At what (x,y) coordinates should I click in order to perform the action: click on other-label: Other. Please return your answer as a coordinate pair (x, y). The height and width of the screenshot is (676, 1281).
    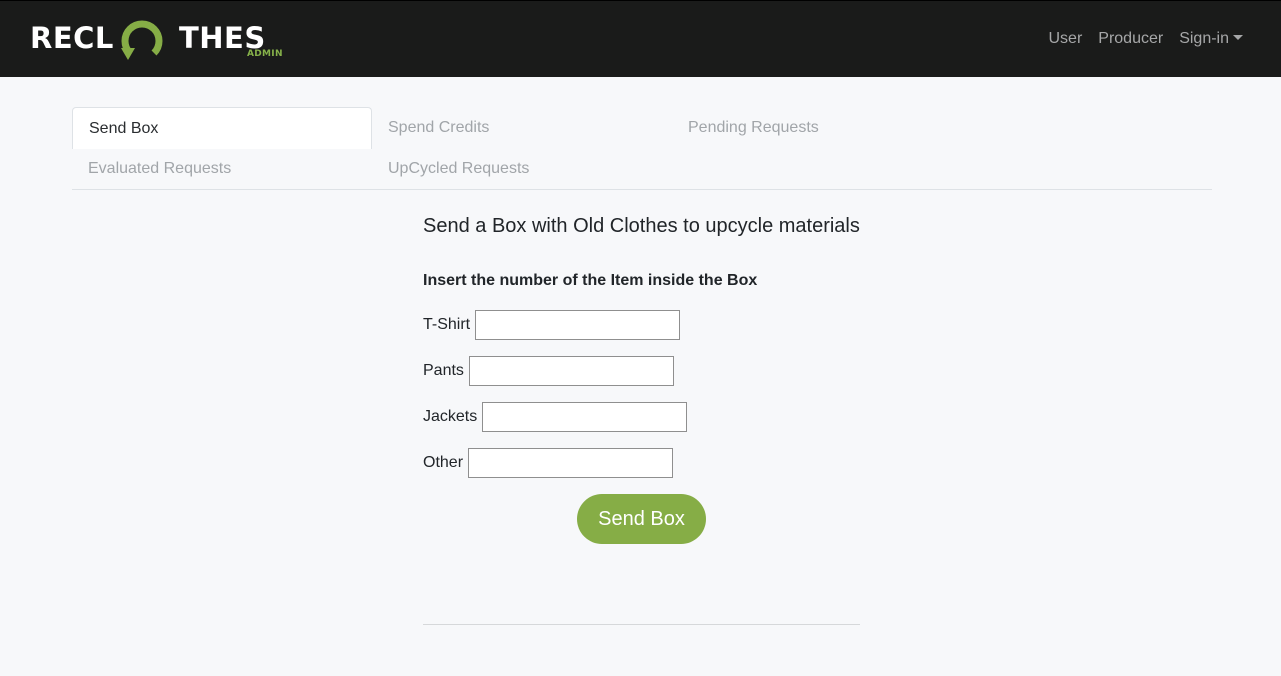
    Looking at the image, I should click on (443, 462).